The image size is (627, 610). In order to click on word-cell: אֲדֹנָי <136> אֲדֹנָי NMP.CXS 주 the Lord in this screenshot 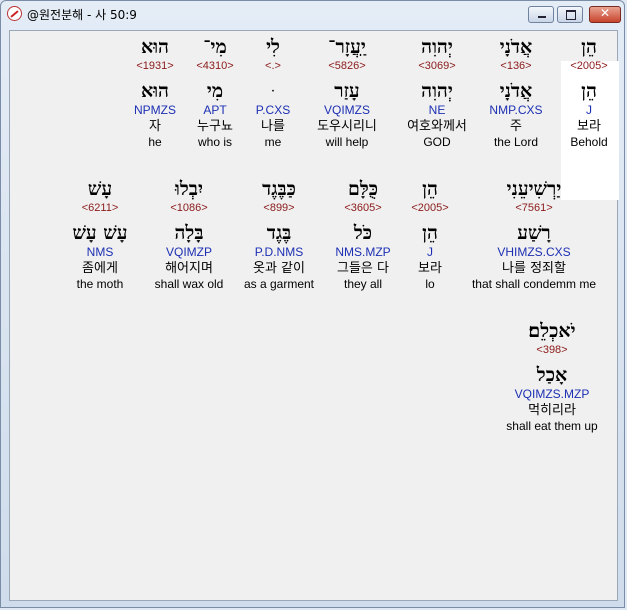, I will do `click(515, 92)`.